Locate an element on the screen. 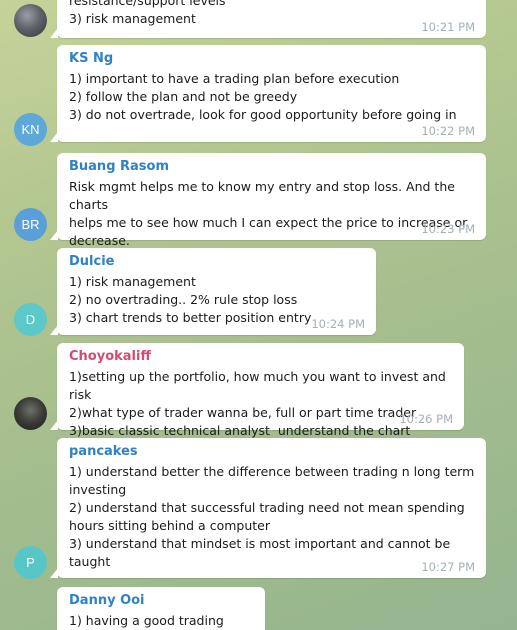  sender-name: Danny Ooi is located at coordinates (161, 601).